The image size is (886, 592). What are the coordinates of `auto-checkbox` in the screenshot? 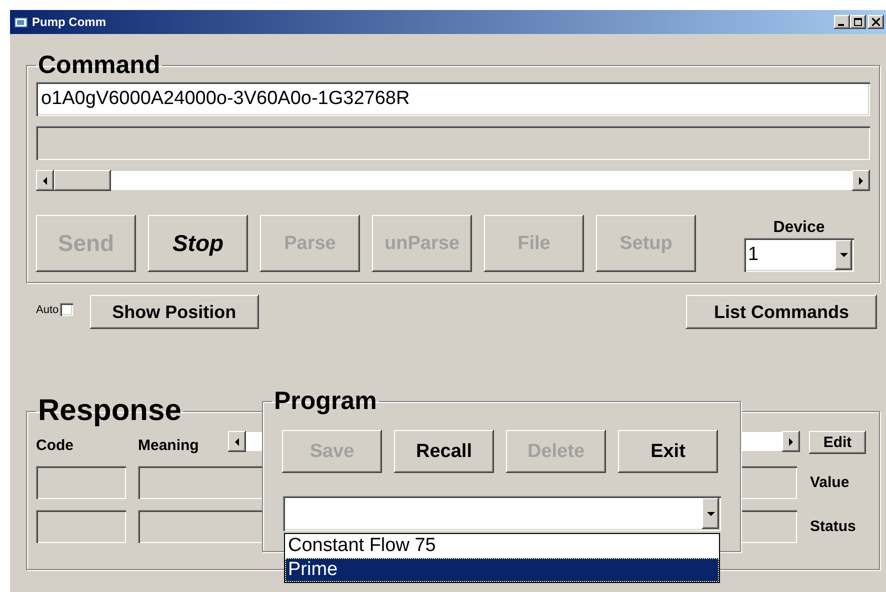 It's located at (66, 309).